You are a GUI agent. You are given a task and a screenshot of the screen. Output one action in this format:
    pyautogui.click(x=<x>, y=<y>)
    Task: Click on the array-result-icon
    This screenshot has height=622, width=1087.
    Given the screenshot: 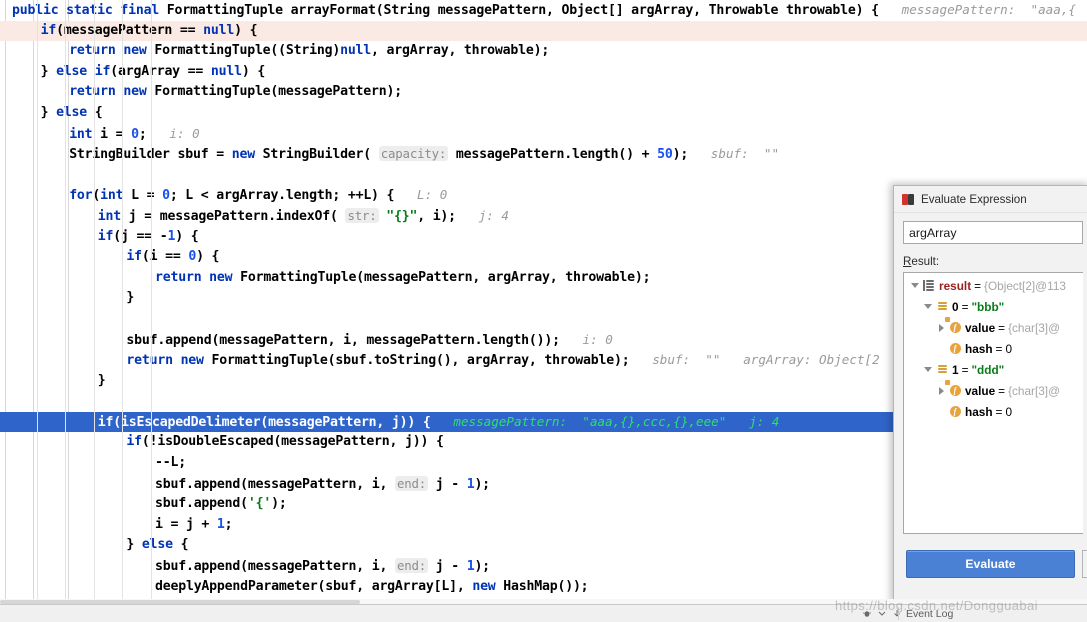 What is the action you would take?
    pyautogui.click(x=929, y=285)
    